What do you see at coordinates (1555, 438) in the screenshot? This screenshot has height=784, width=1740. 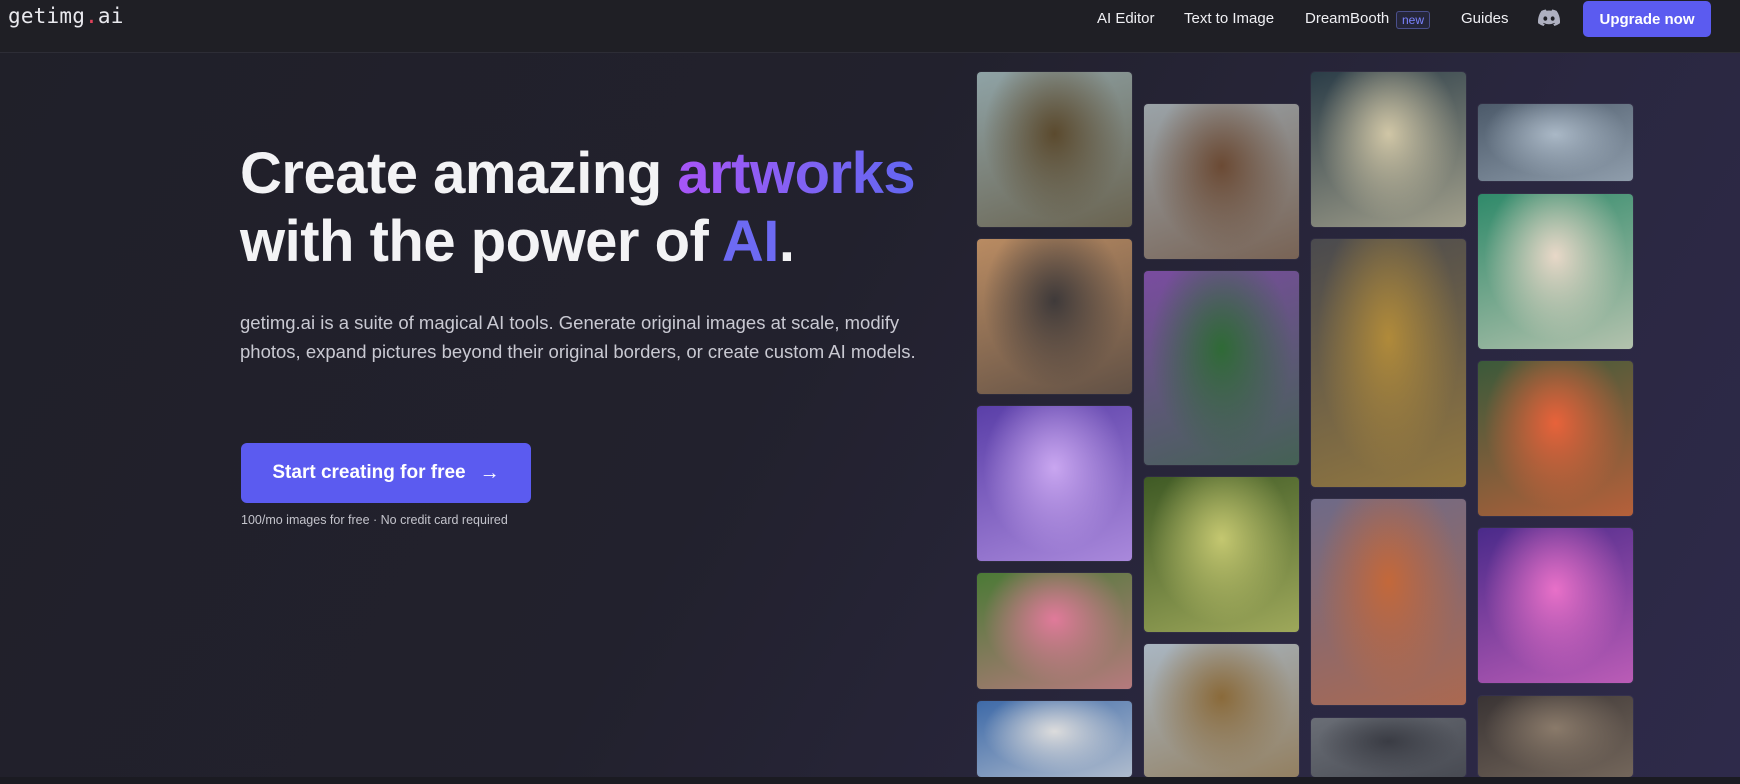 I see `gallery-image-koi-pond` at bounding box center [1555, 438].